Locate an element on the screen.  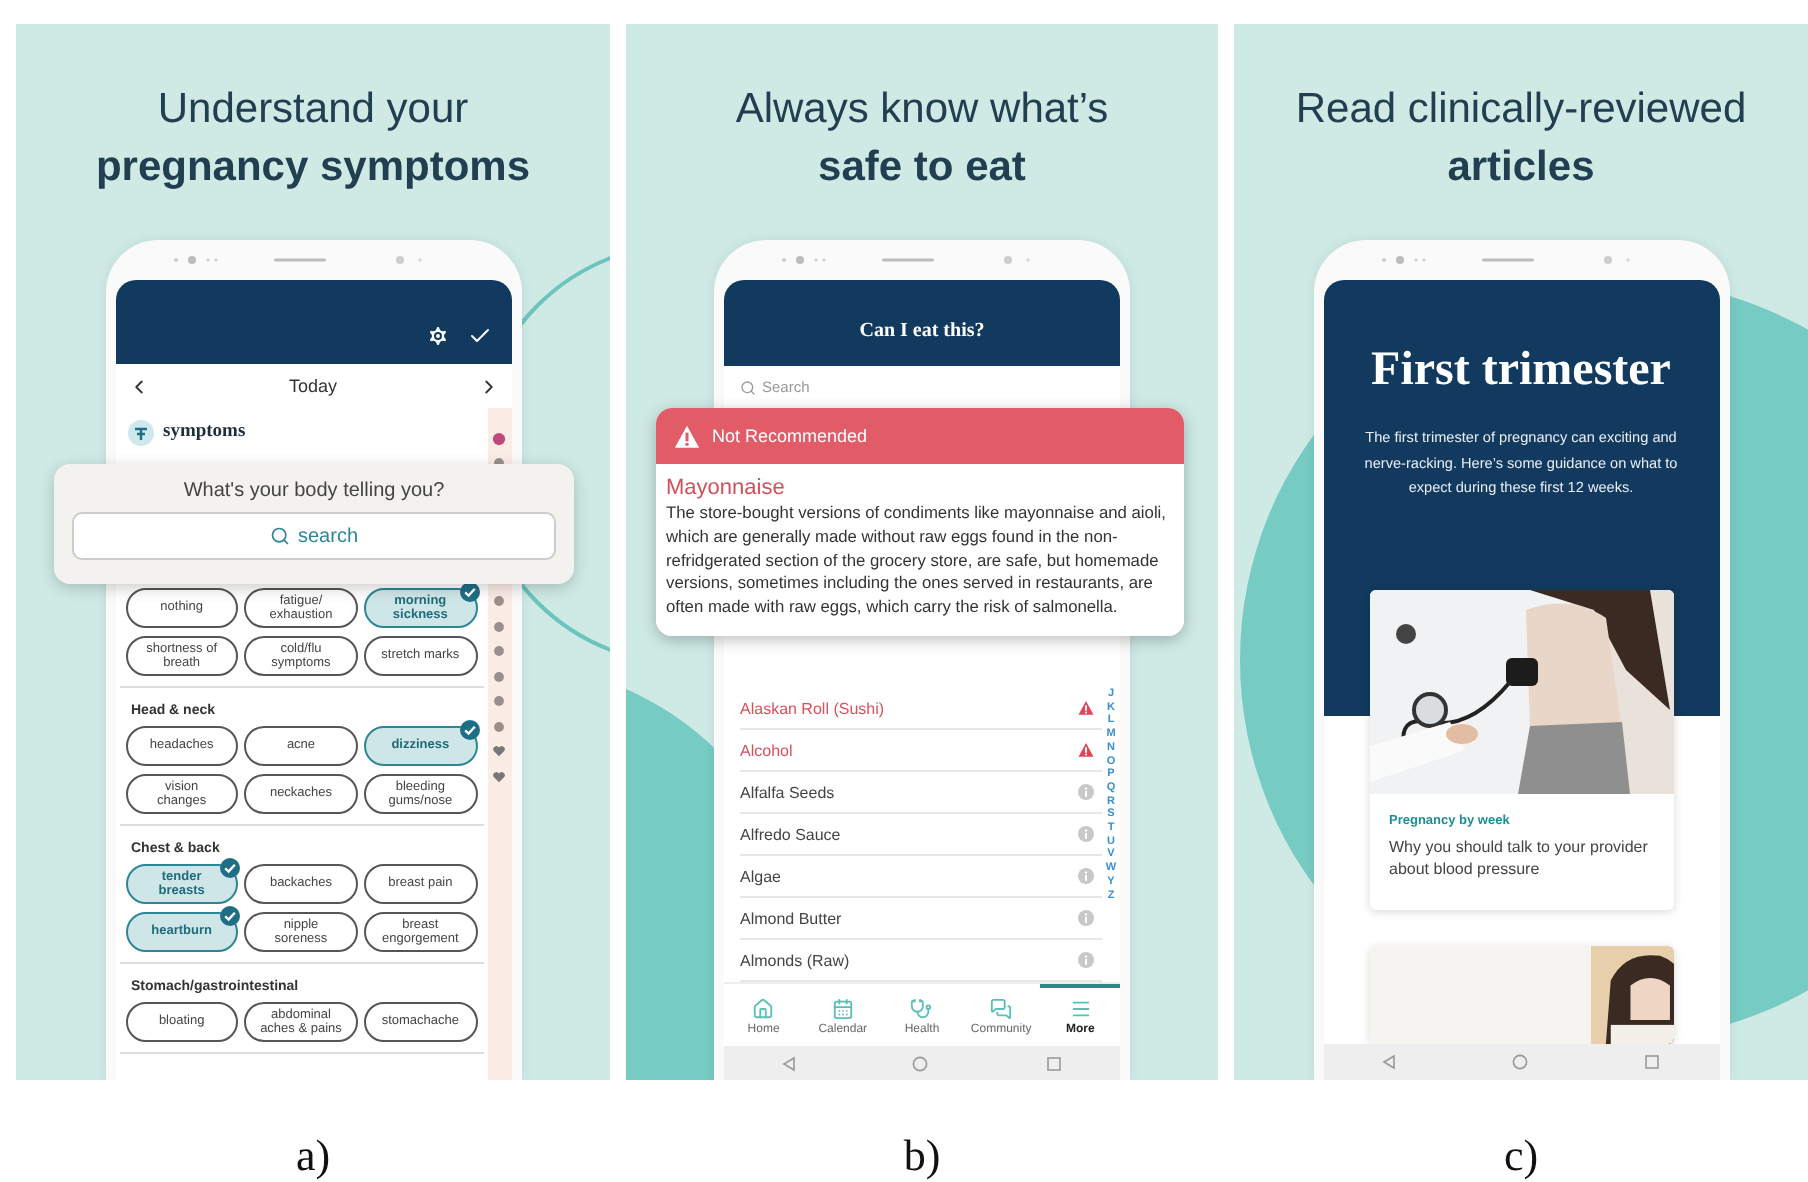
food-name: Almonds (Raw) is located at coordinates (795, 960).